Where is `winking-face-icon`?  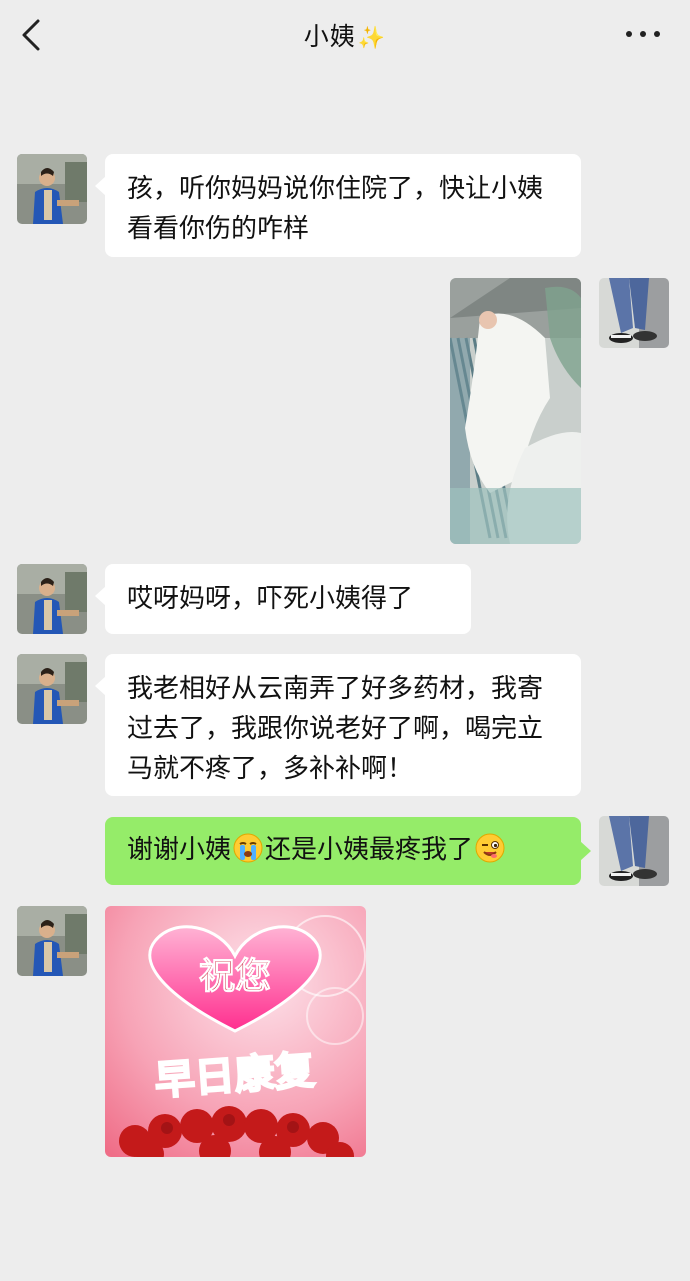
winking-face-icon is located at coordinates (490, 848).